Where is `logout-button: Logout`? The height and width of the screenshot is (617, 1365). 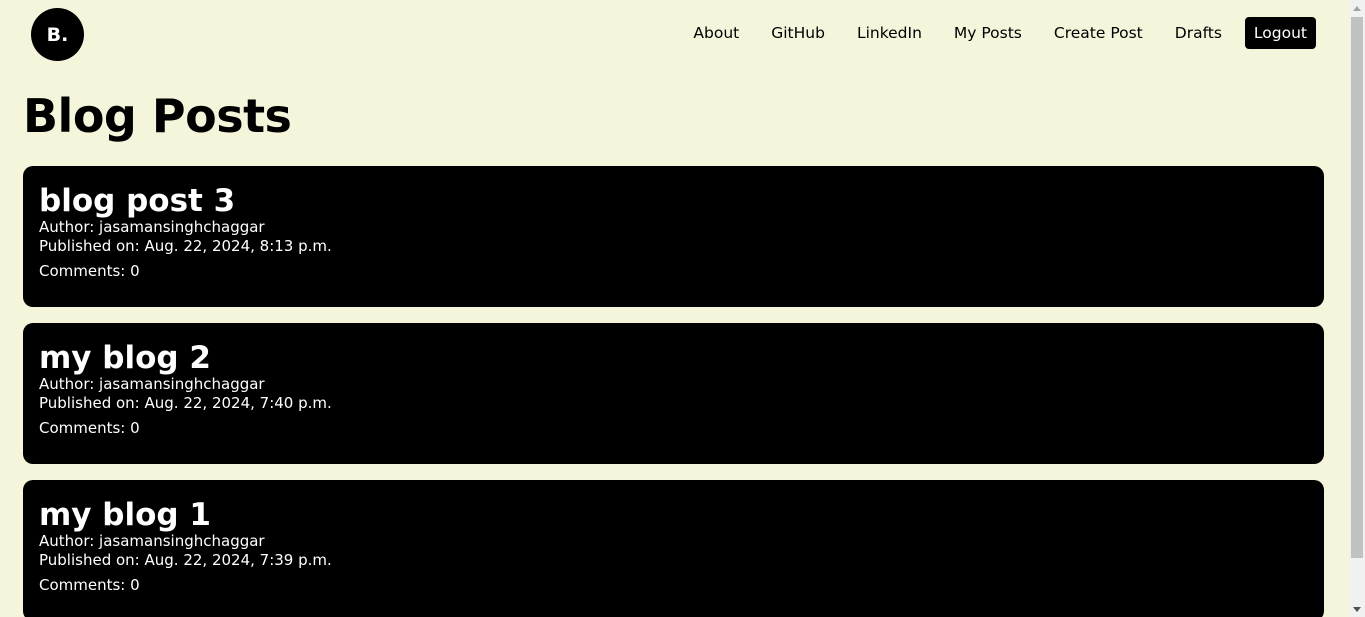
logout-button: Logout is located at coordinates (1280, 33).